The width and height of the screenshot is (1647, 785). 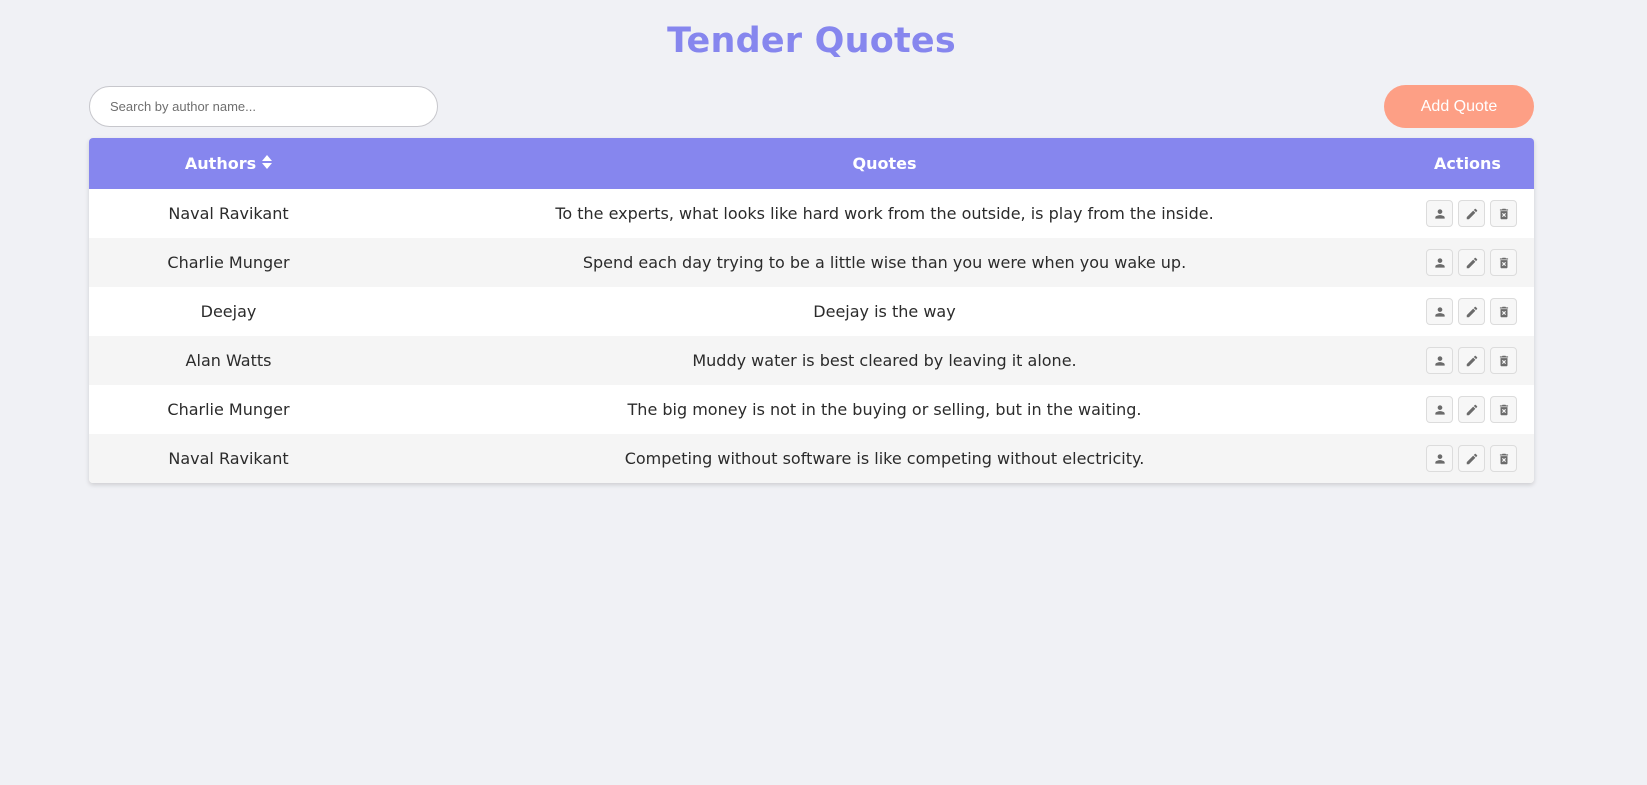 I want to click on add-quote-button: Add Quote, so click(x=1459, y=106).